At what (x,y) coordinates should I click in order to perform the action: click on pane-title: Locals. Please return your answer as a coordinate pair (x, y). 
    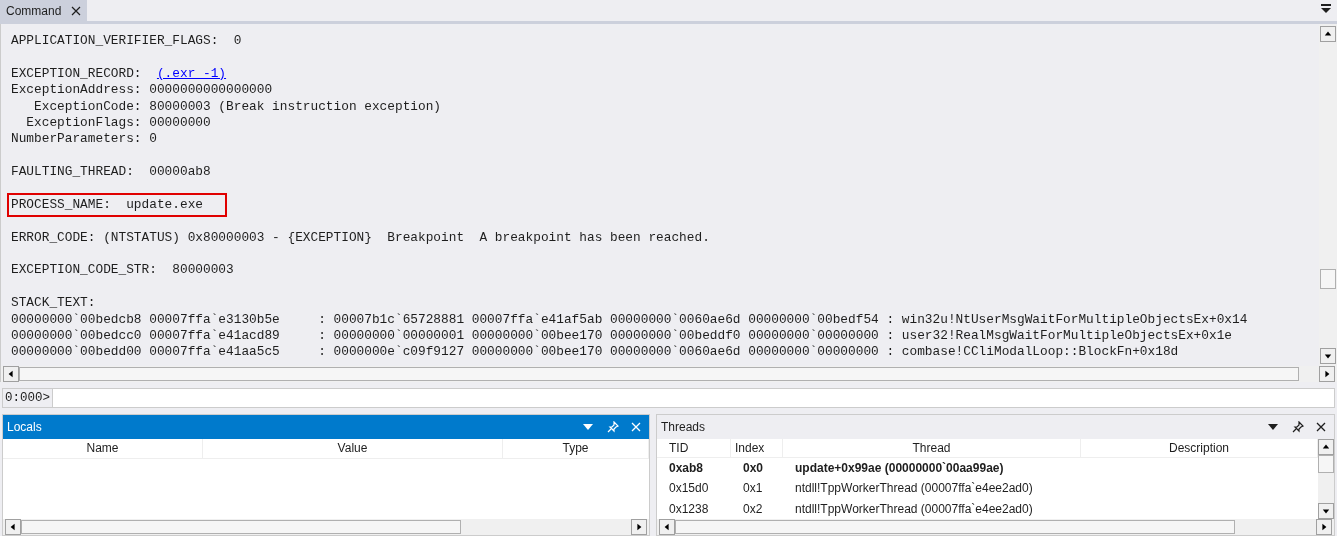
    Looking at the image, I should click on (25, 427).